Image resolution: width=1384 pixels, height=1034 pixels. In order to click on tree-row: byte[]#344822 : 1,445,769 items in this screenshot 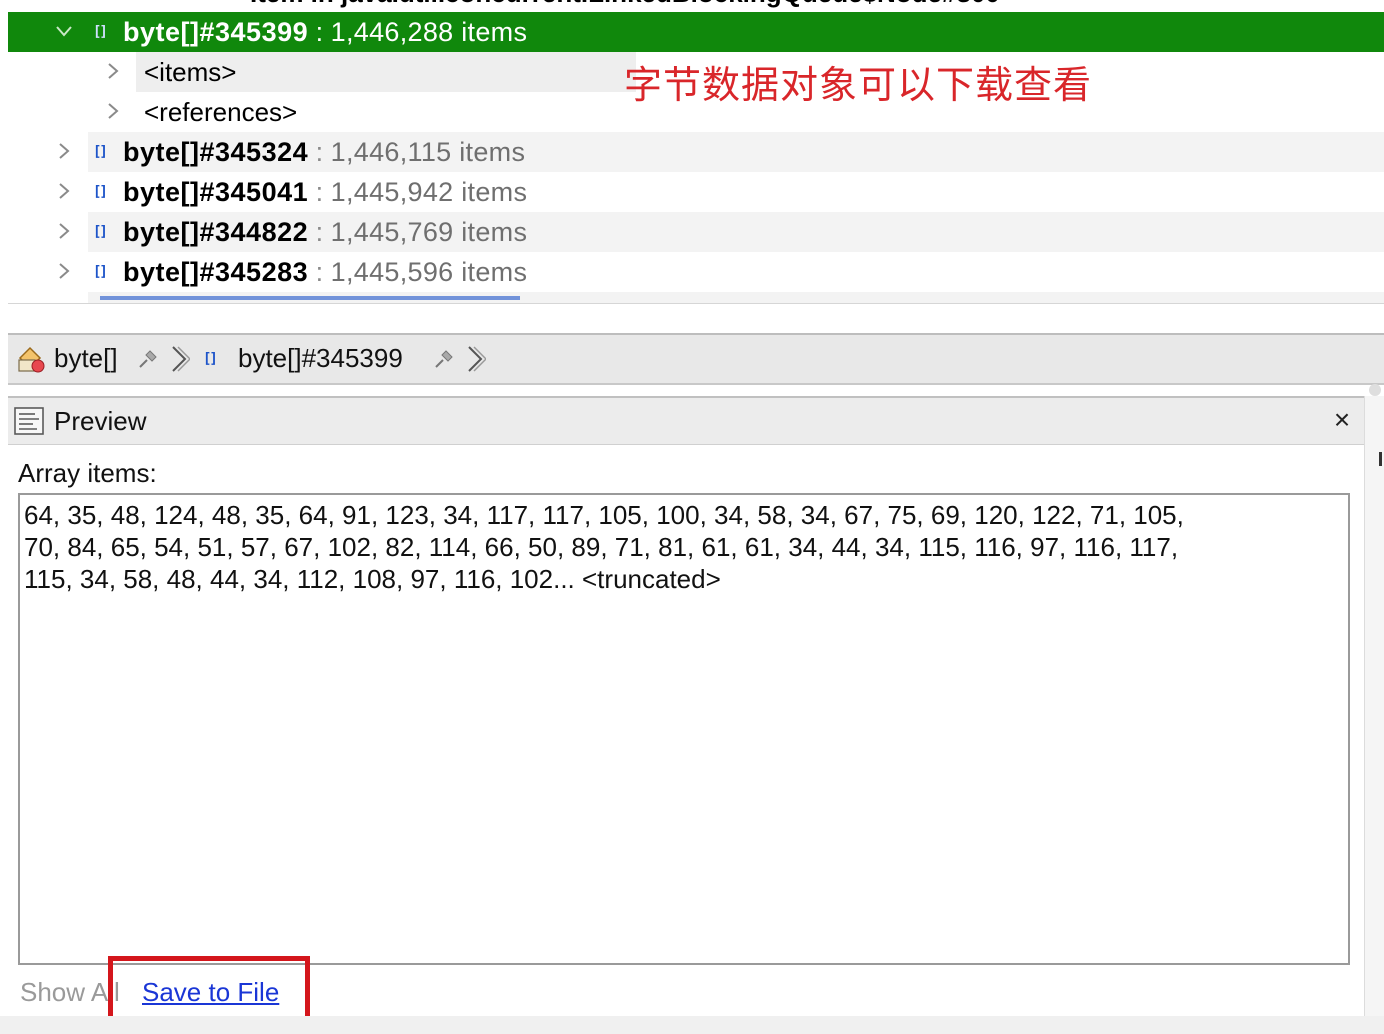, I will do `click(696, 232)`.